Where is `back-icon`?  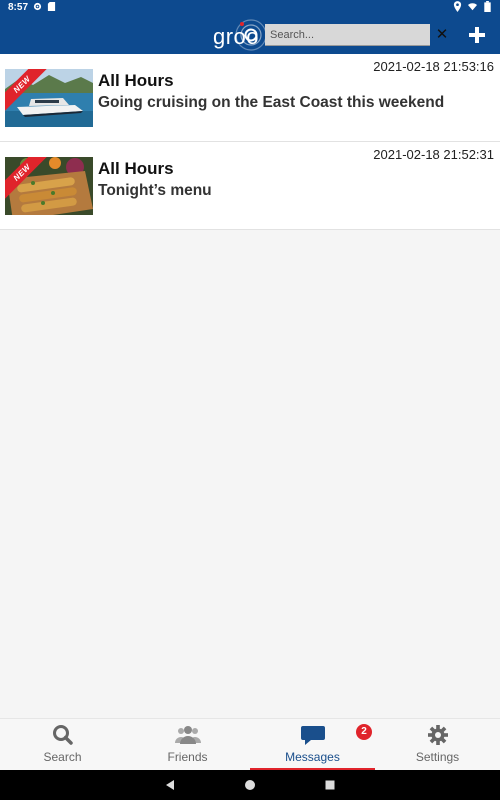 back-icon is located at coordinates (170, 785).